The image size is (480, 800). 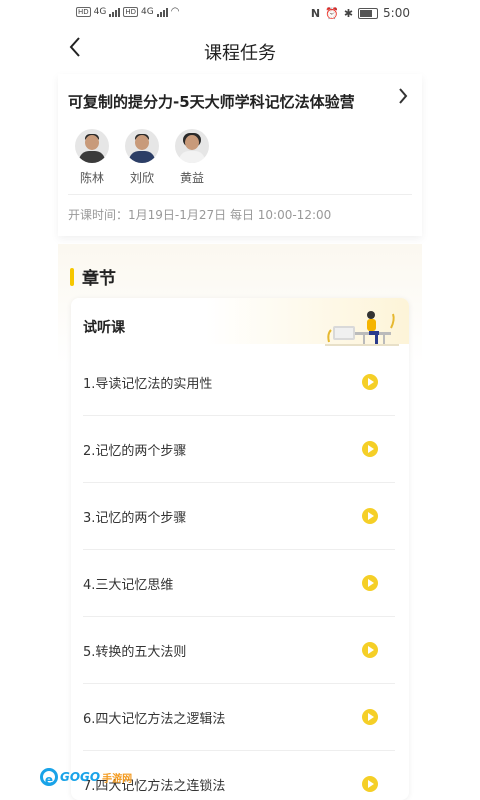 What do you see at coordinates (191, 178) in the screenshot?
I see `teacher-name: 黄益` at bounding box center [191, 178].